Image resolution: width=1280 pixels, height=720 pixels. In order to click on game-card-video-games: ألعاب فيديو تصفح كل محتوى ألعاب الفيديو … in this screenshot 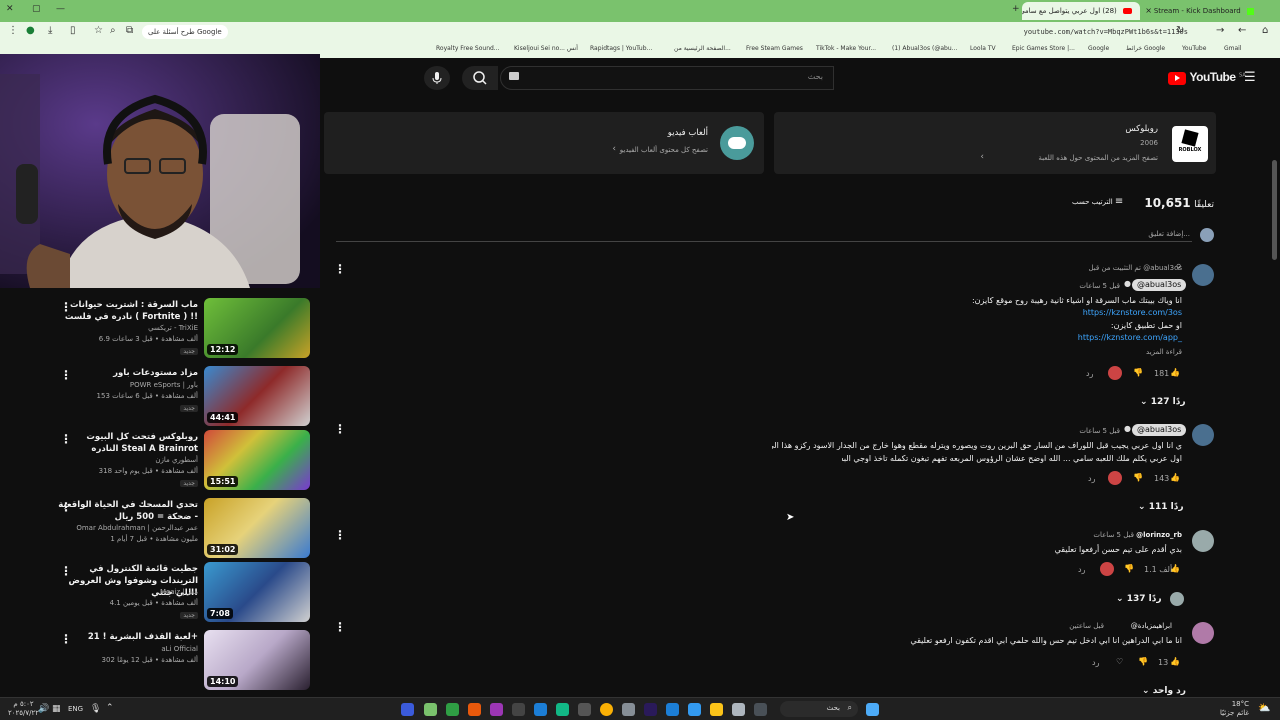, I will do `click(544, 143)`.